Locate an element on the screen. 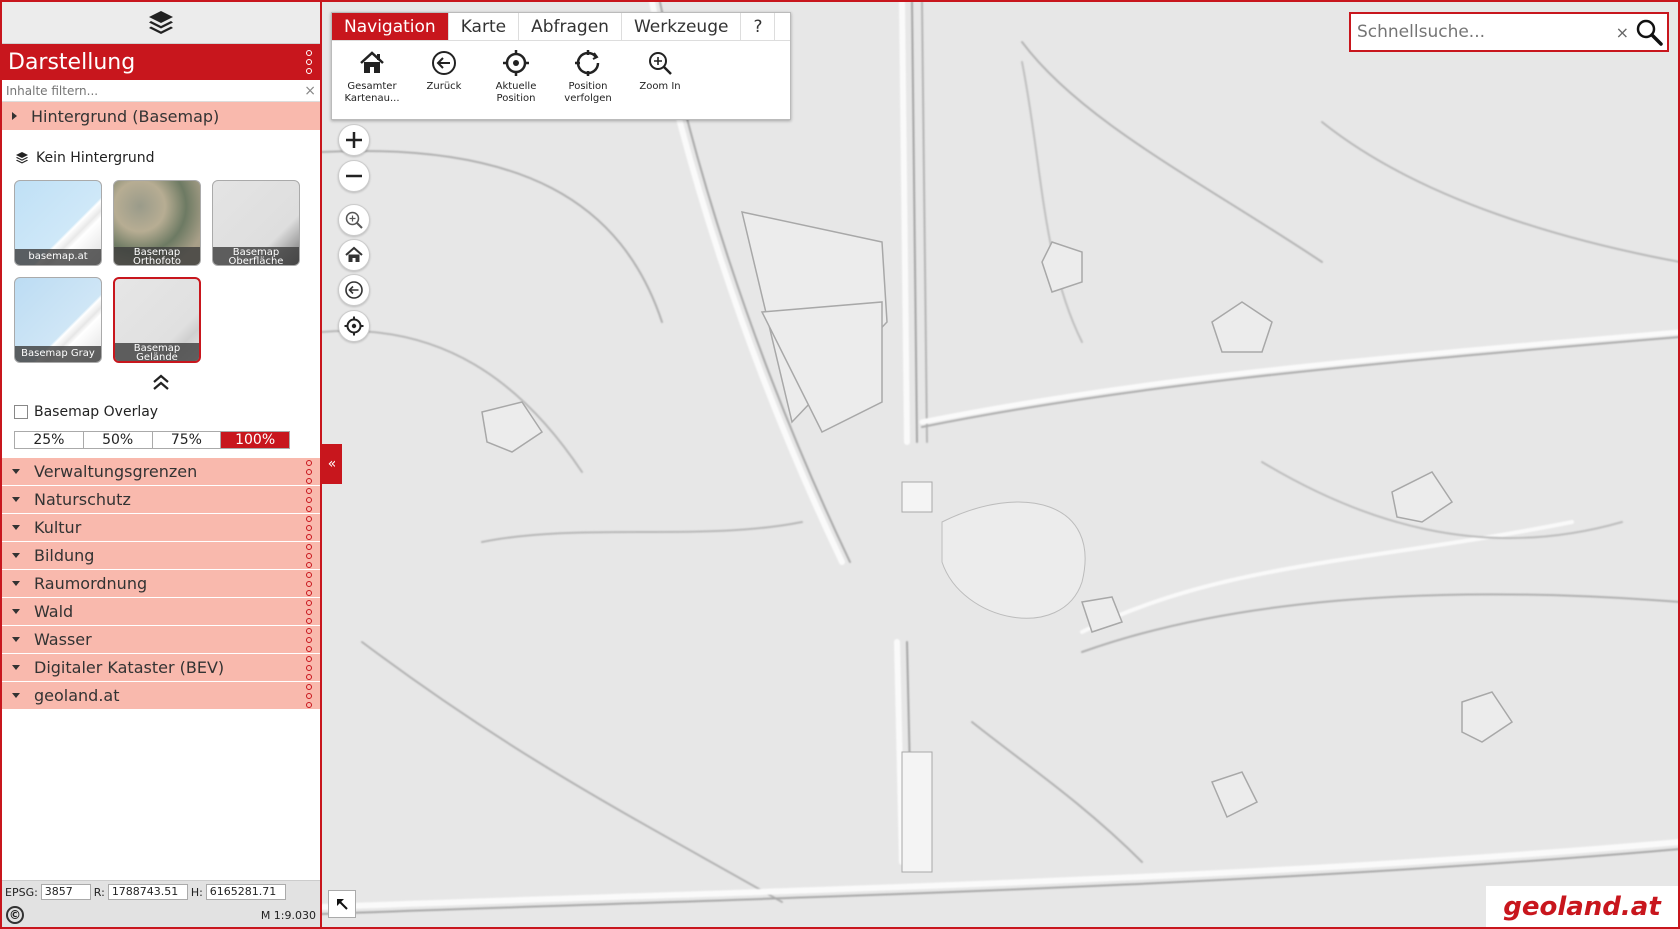  group-wasser: Wasser is located at coordinates (161, 640).